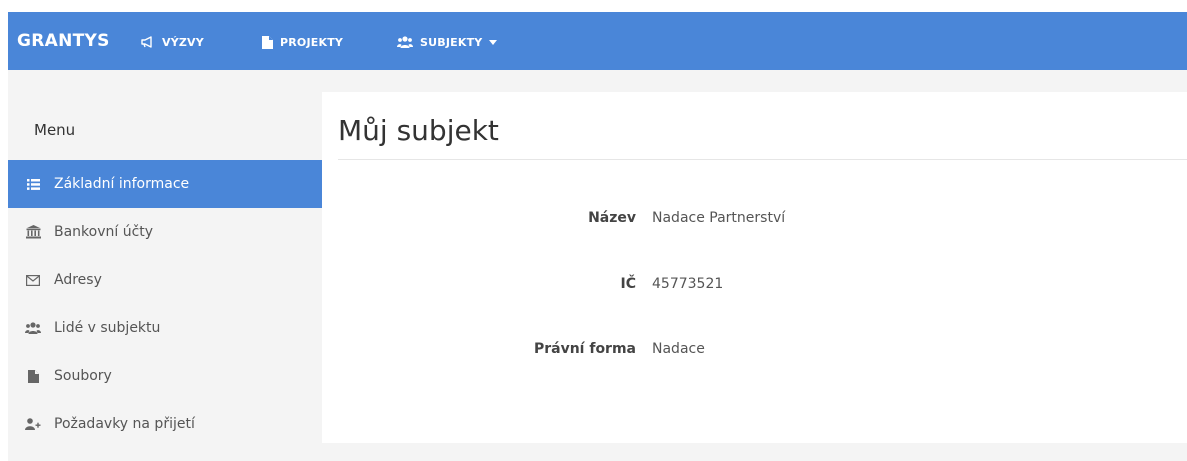 The image size is (1187, 461). Describe the element at coordinates (451, 42) in the screenshot. I see `nav-subjekty-label: SUBJEKTY` at that location.